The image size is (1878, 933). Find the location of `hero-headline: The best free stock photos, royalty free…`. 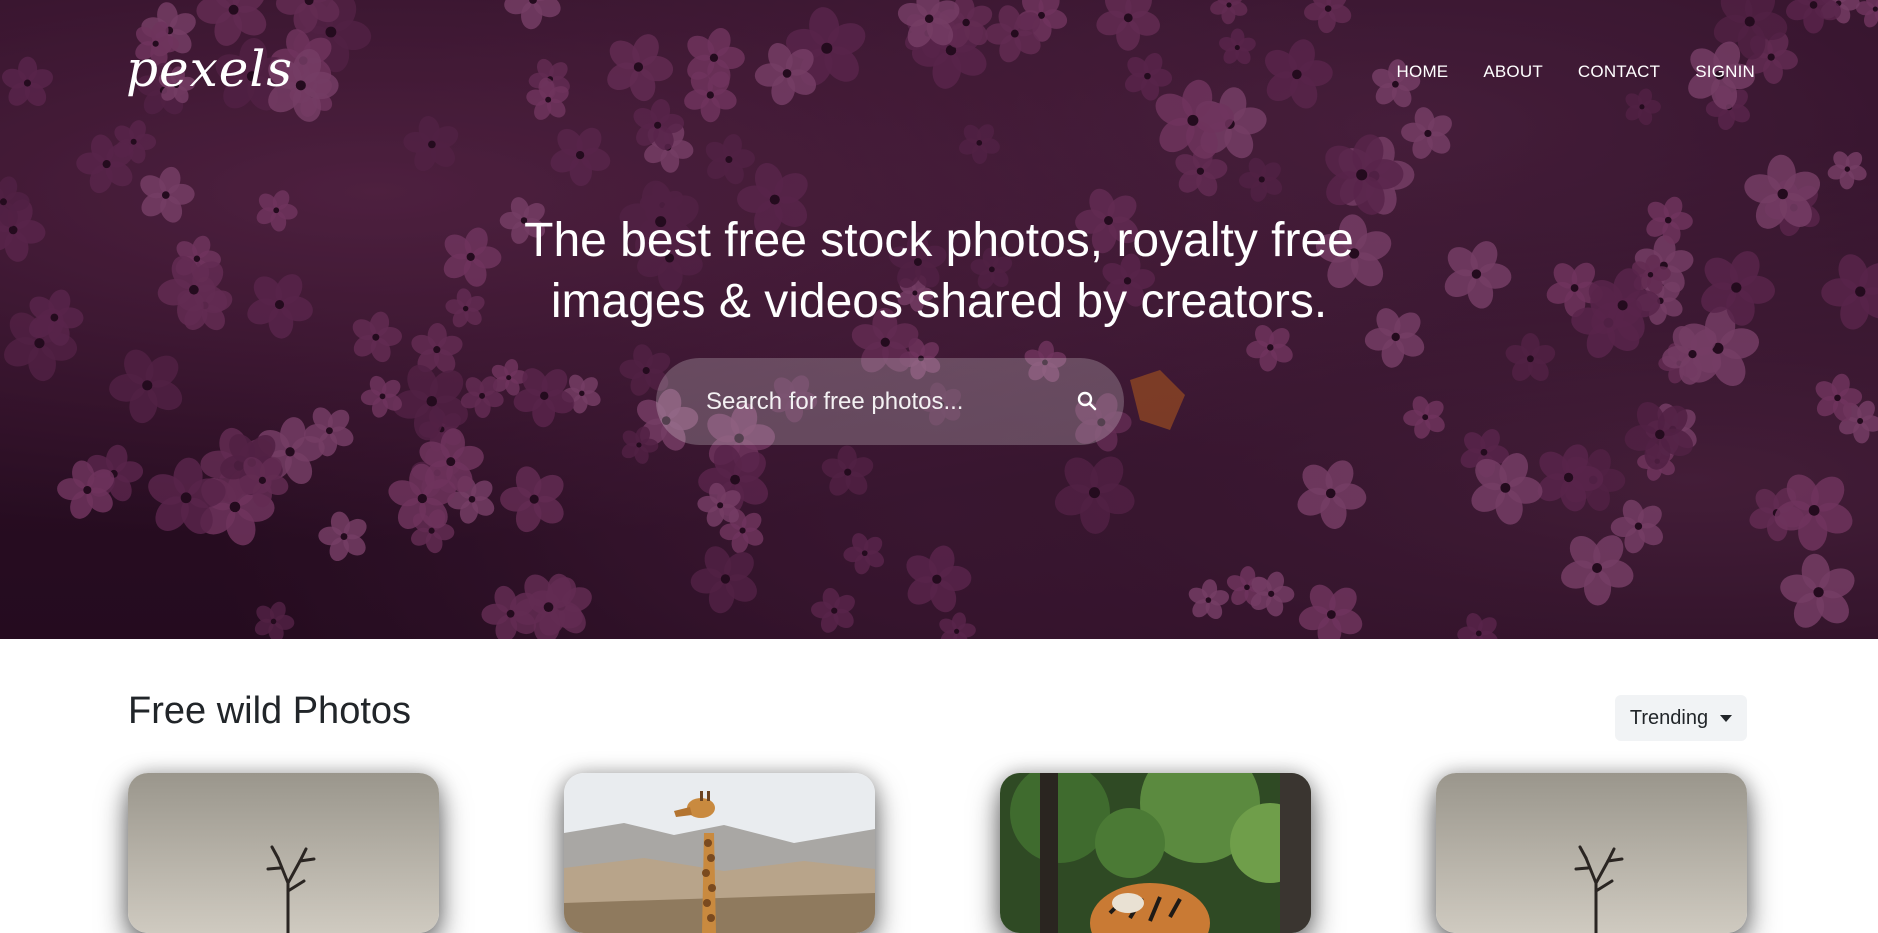

hero-headline: The best free stock photos, royalty free… is located at coordinates (939, 271).